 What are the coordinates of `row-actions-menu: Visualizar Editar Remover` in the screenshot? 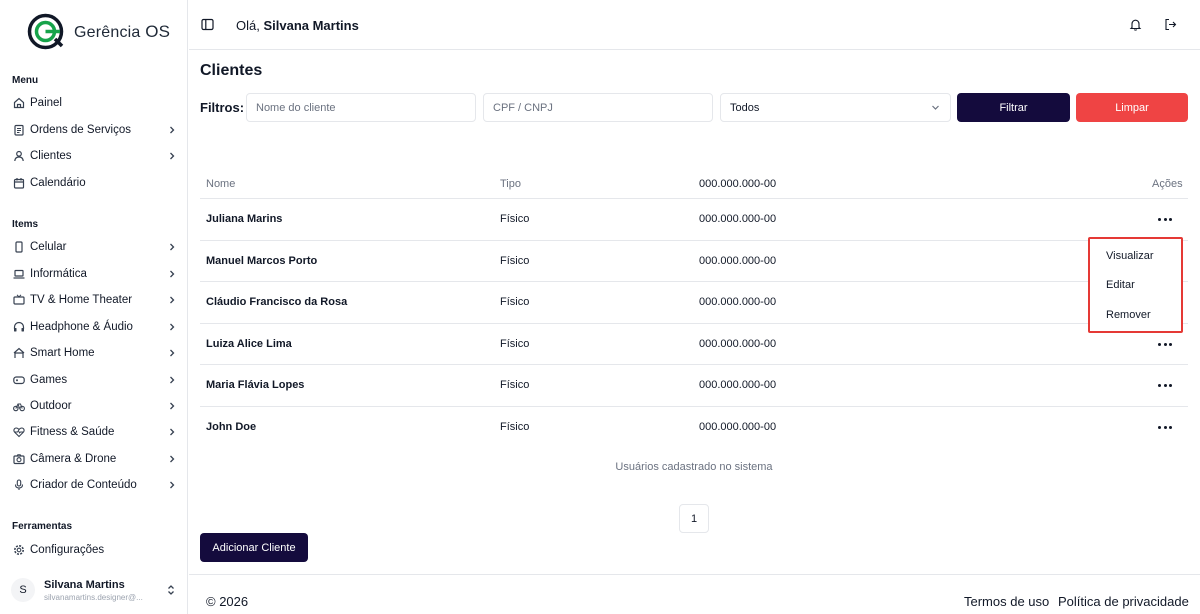 It's located at (1135, 285).